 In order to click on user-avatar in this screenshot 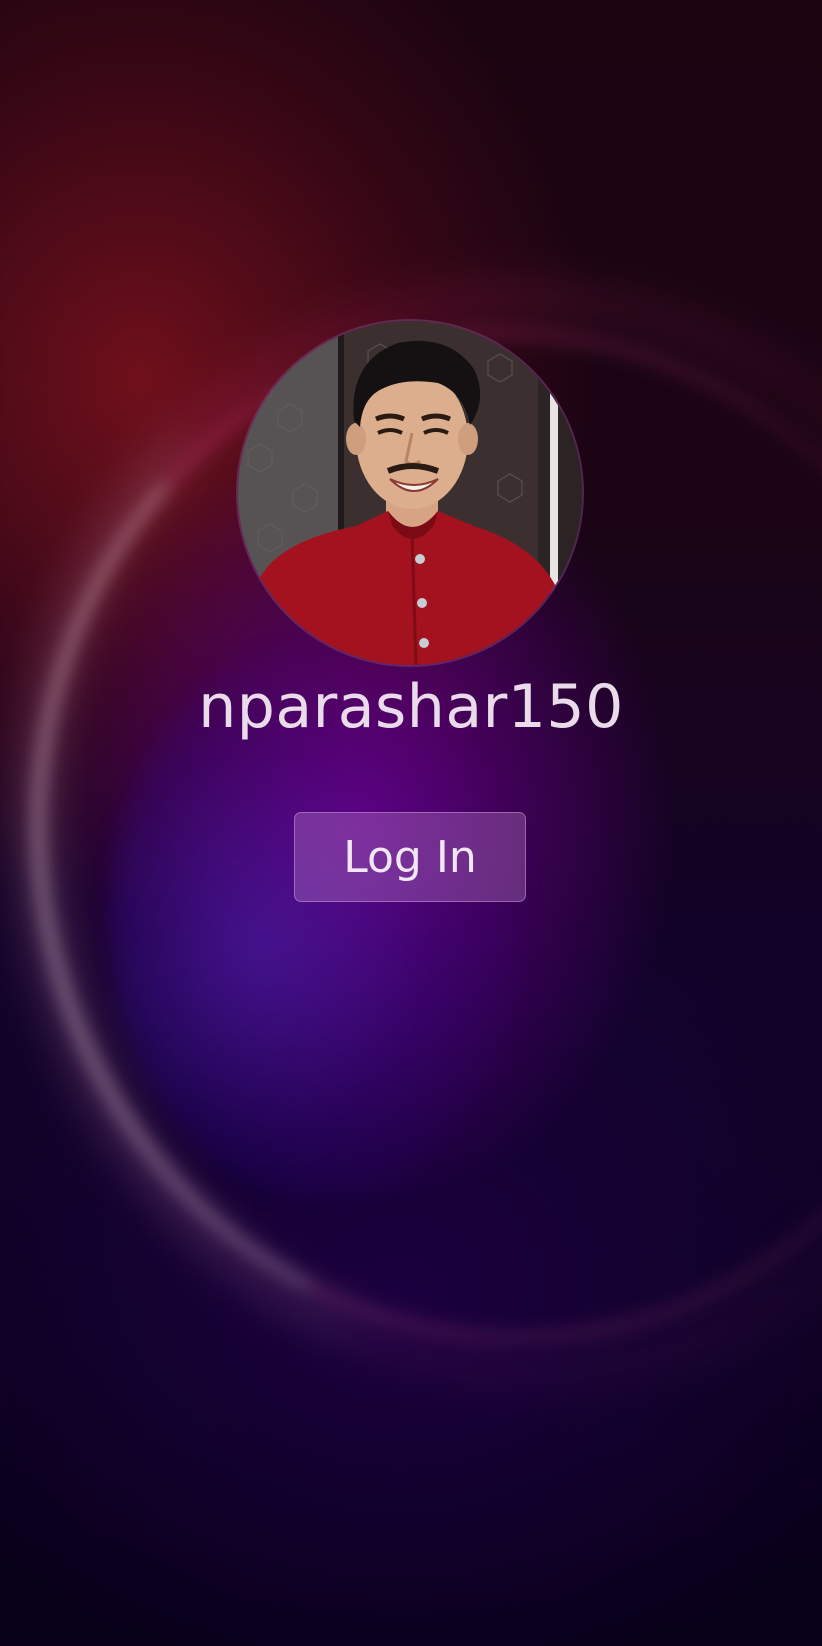, I will do `click(410, 493)`.